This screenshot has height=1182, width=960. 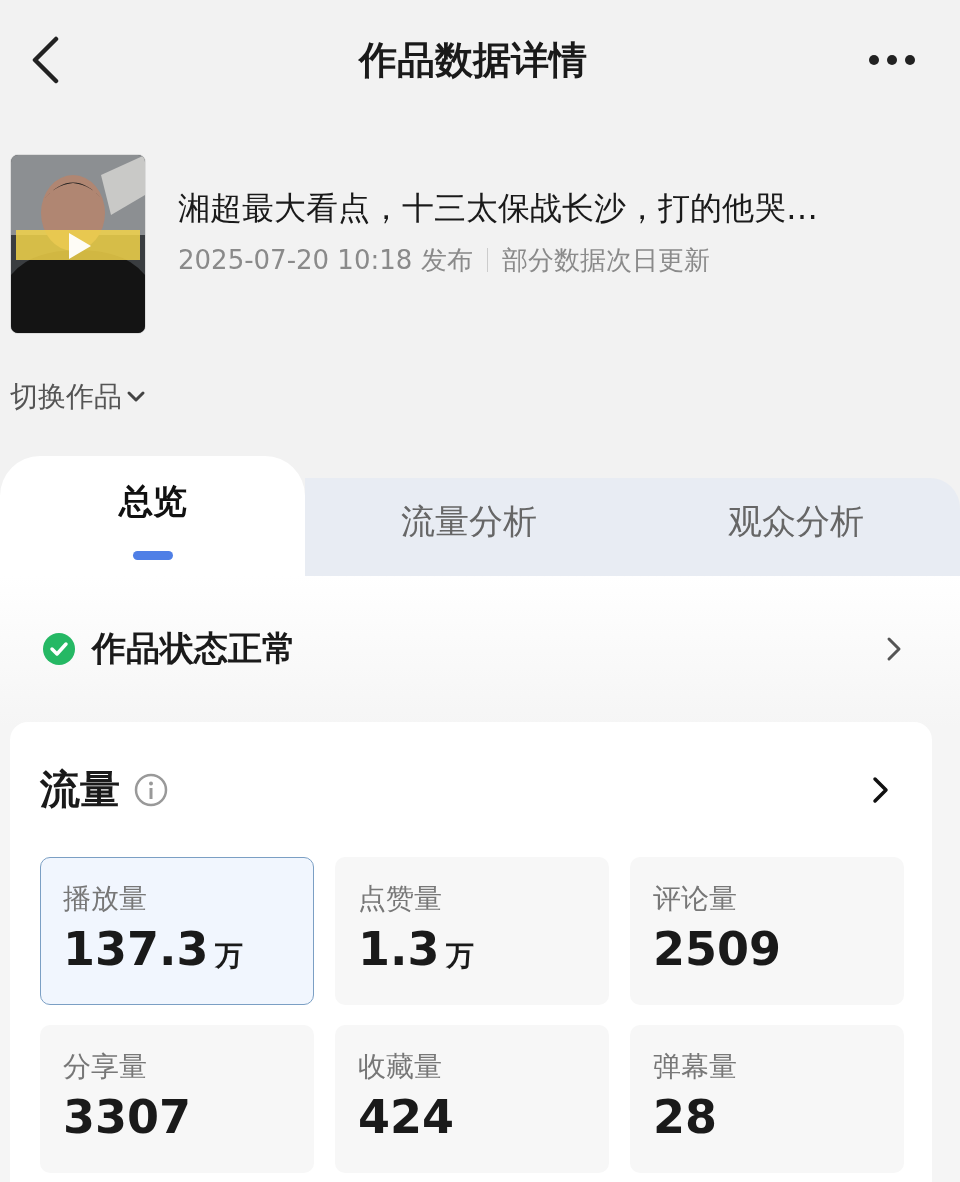 I want to click on tab: 总览, so click(x=152, y=516).